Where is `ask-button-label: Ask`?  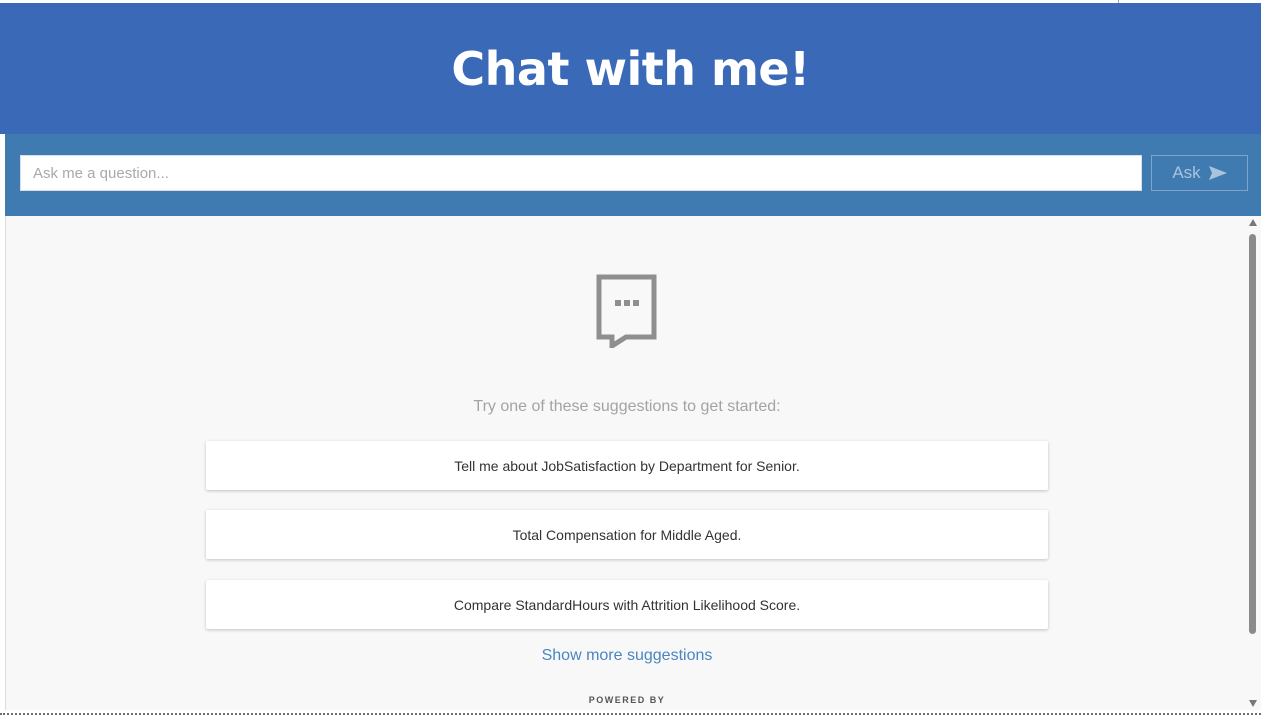 ask-button-label: Ask is located at coordinates (1186, 172).